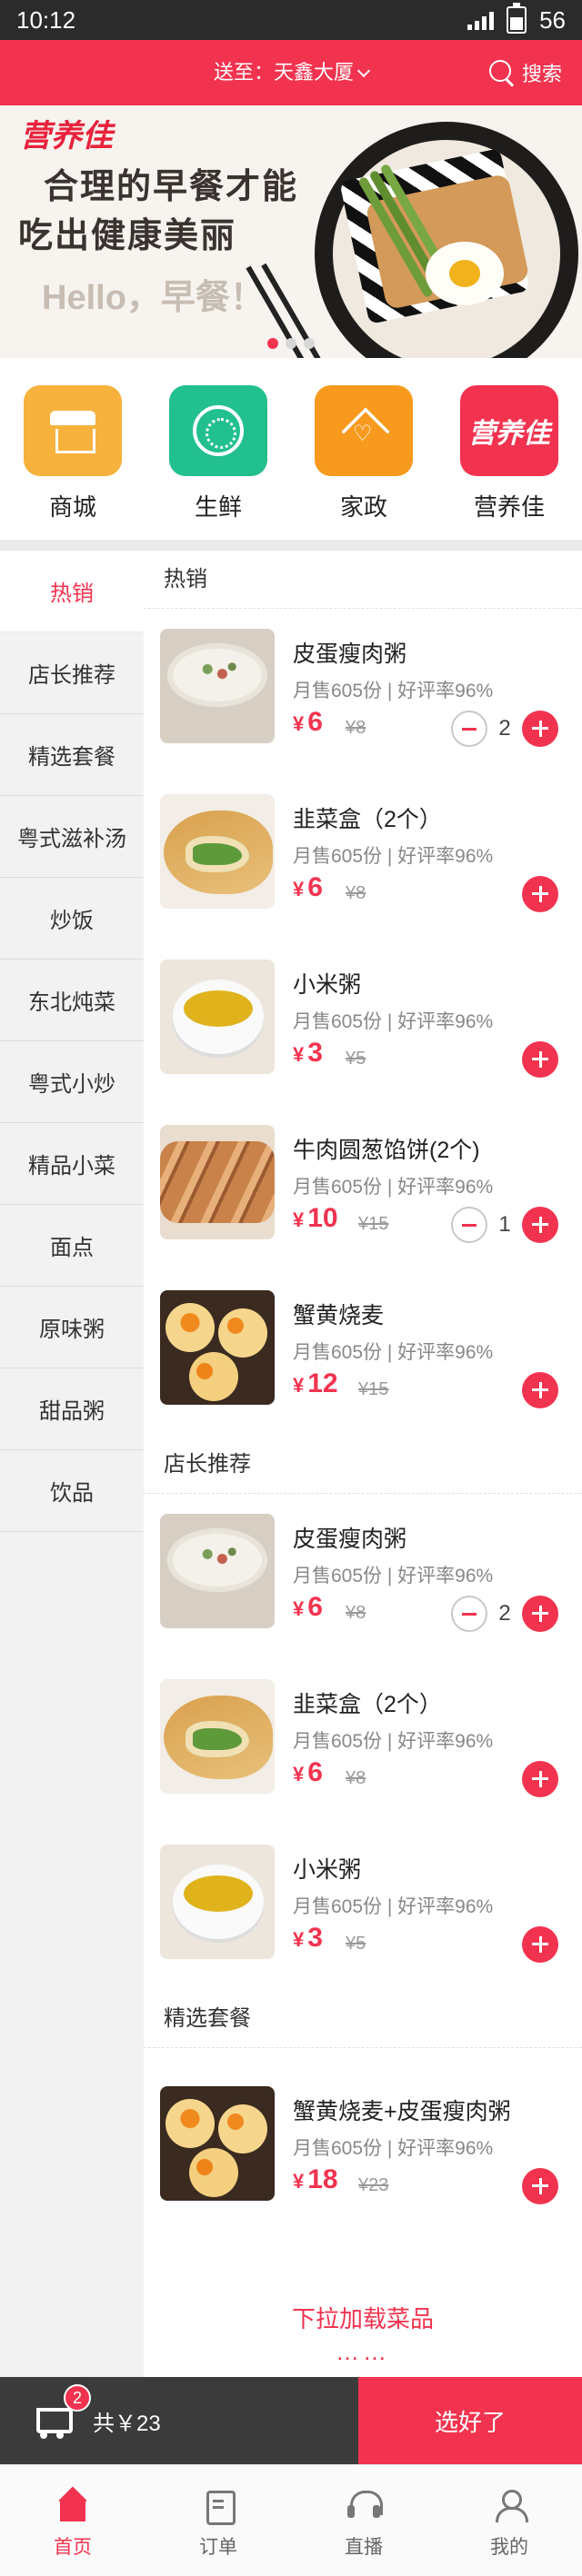 This screenshot has height=2576, width=582. Describe the element at coordinates (52, 2420) in the screenshot. I see `cart-icon` at that location.